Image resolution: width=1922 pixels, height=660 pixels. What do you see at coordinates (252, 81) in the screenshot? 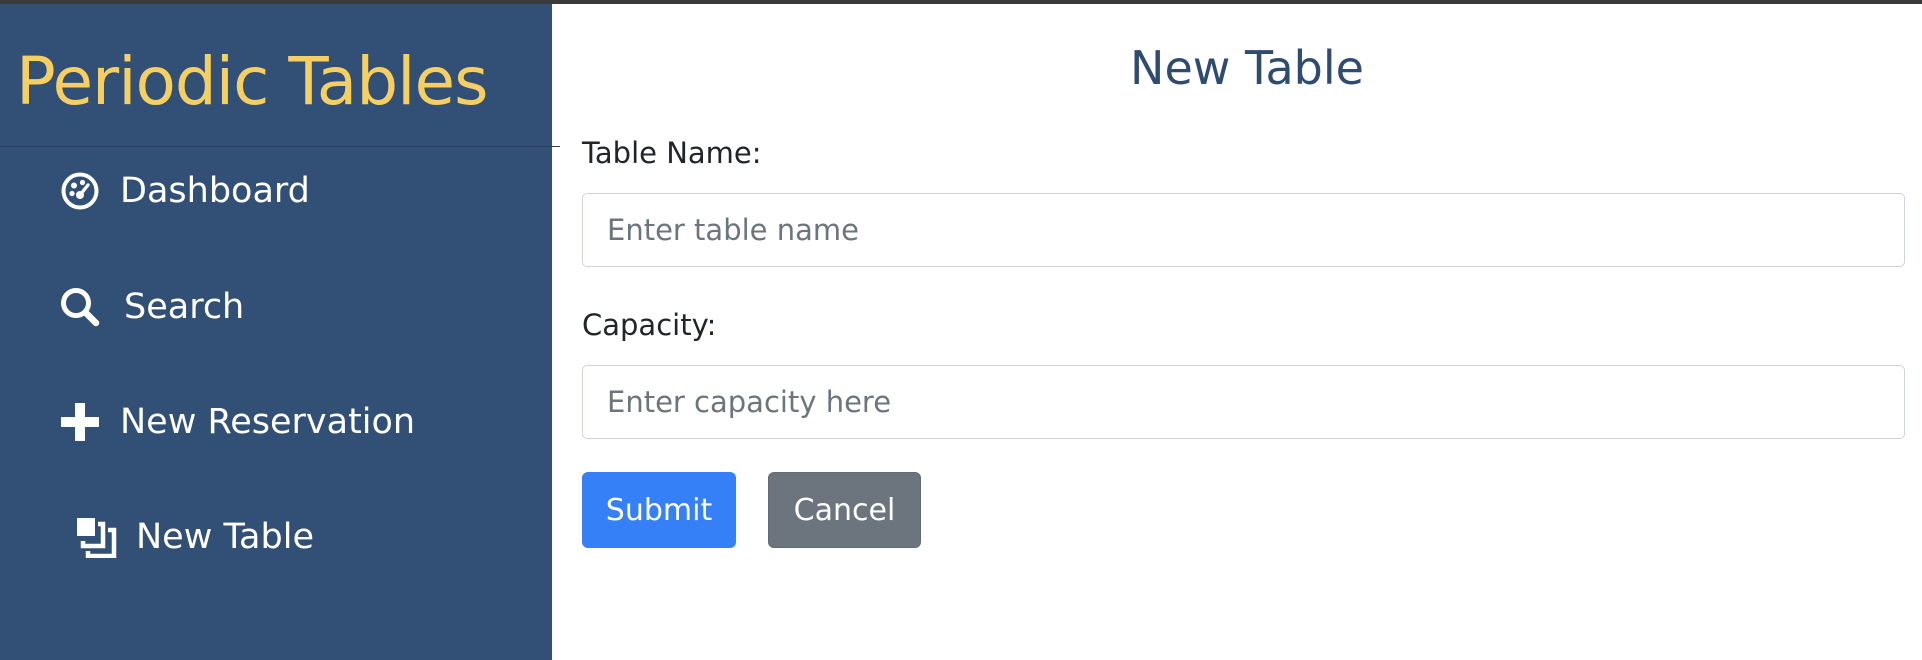
I see `app-title: Periodic Tables` at bounding box center [252, 81].